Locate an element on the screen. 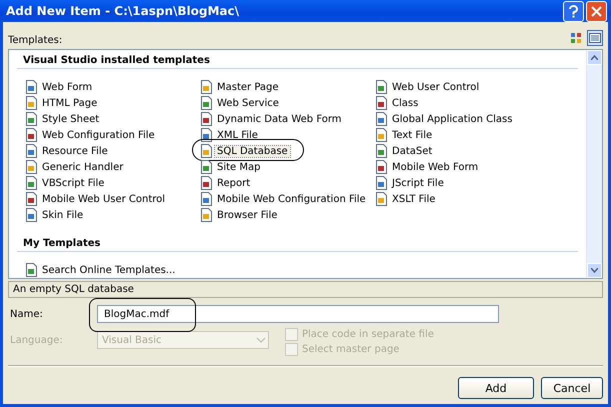 The height and width of the screenshot is (407, 611). templates-label: Templates: is located at coordinates (35, 40).